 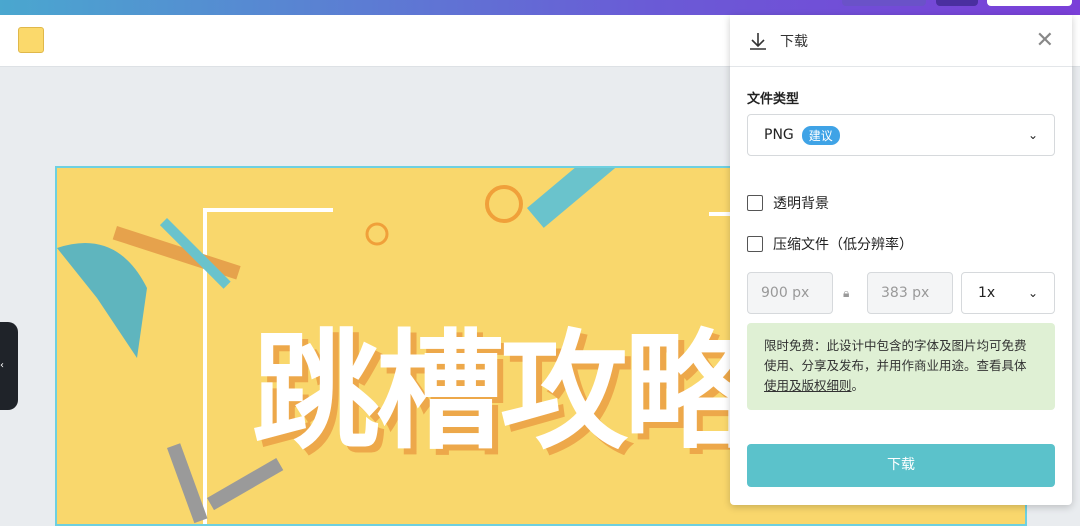 I want to click on top-bar, so click(x=540, y=7).